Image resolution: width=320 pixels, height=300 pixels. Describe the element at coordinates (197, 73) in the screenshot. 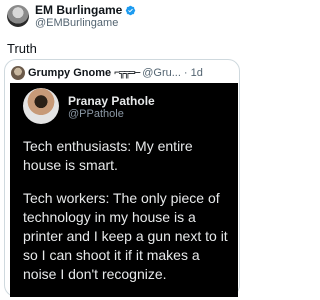

I see `quoted-timestamp: 1d` at that location.